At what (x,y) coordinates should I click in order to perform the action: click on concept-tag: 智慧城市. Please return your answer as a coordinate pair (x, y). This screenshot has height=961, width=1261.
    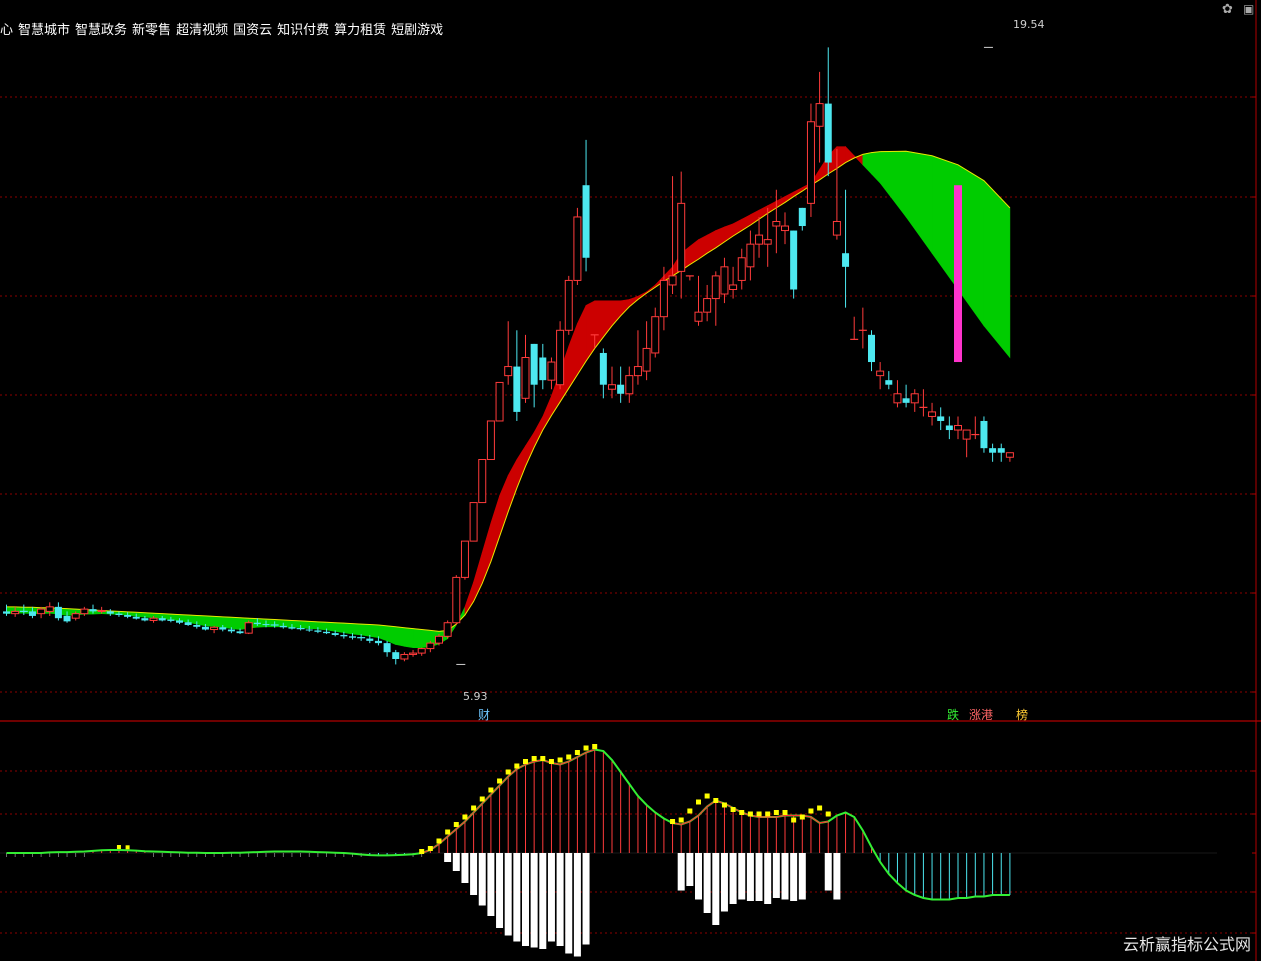
    Looking at the image, I should click on (44, 30).